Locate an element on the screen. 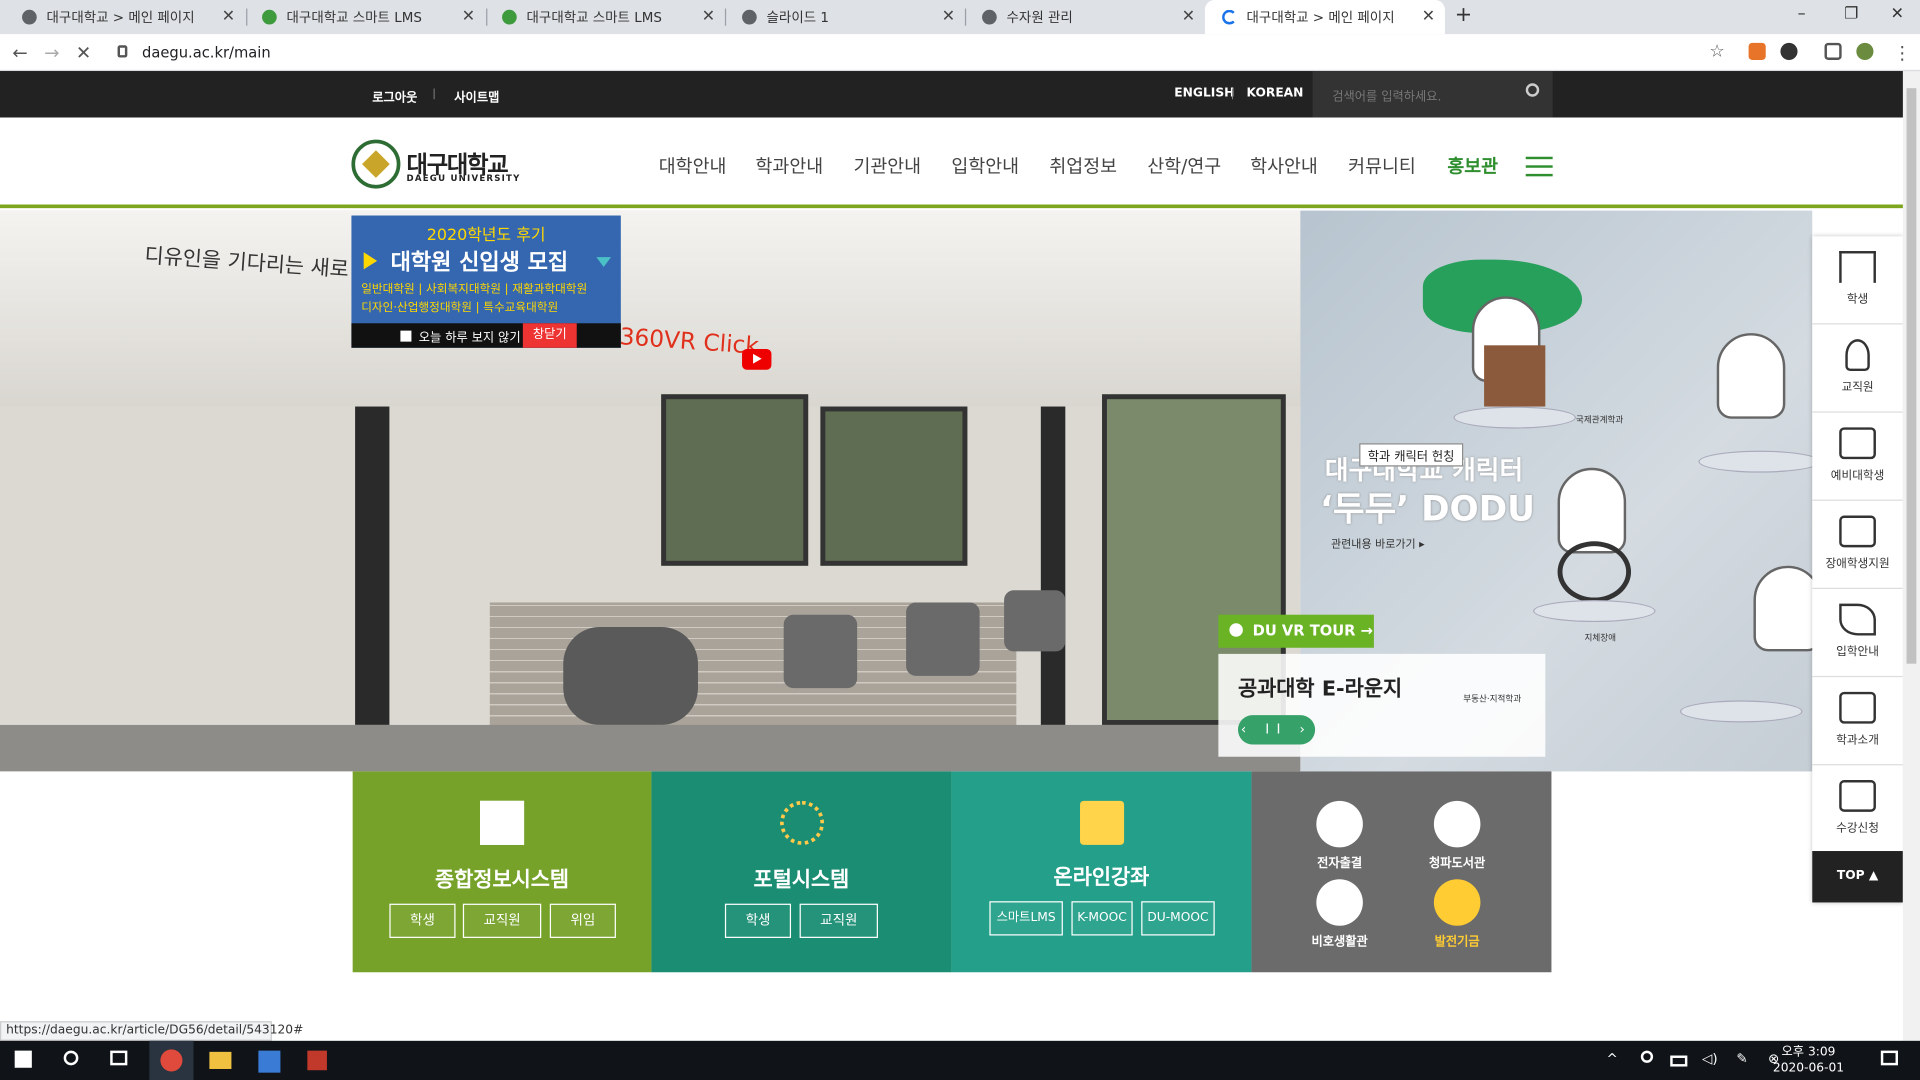 Image resolution: width=1920 pixels, height=1080 pixels. smart-lms-button: 스마트LMS is located at coordinates (1026, 918).